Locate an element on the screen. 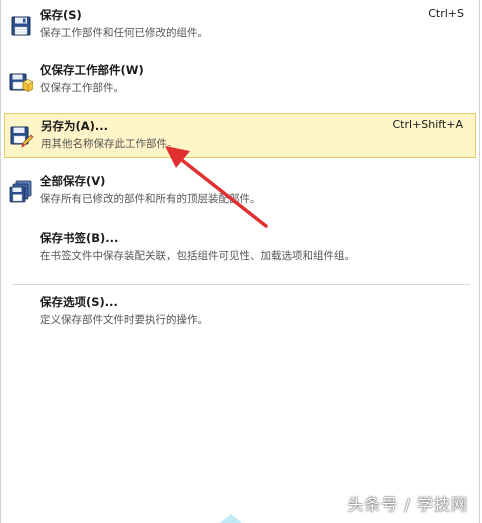  multiple-floppy-icon is located at coordinates (20, 191).